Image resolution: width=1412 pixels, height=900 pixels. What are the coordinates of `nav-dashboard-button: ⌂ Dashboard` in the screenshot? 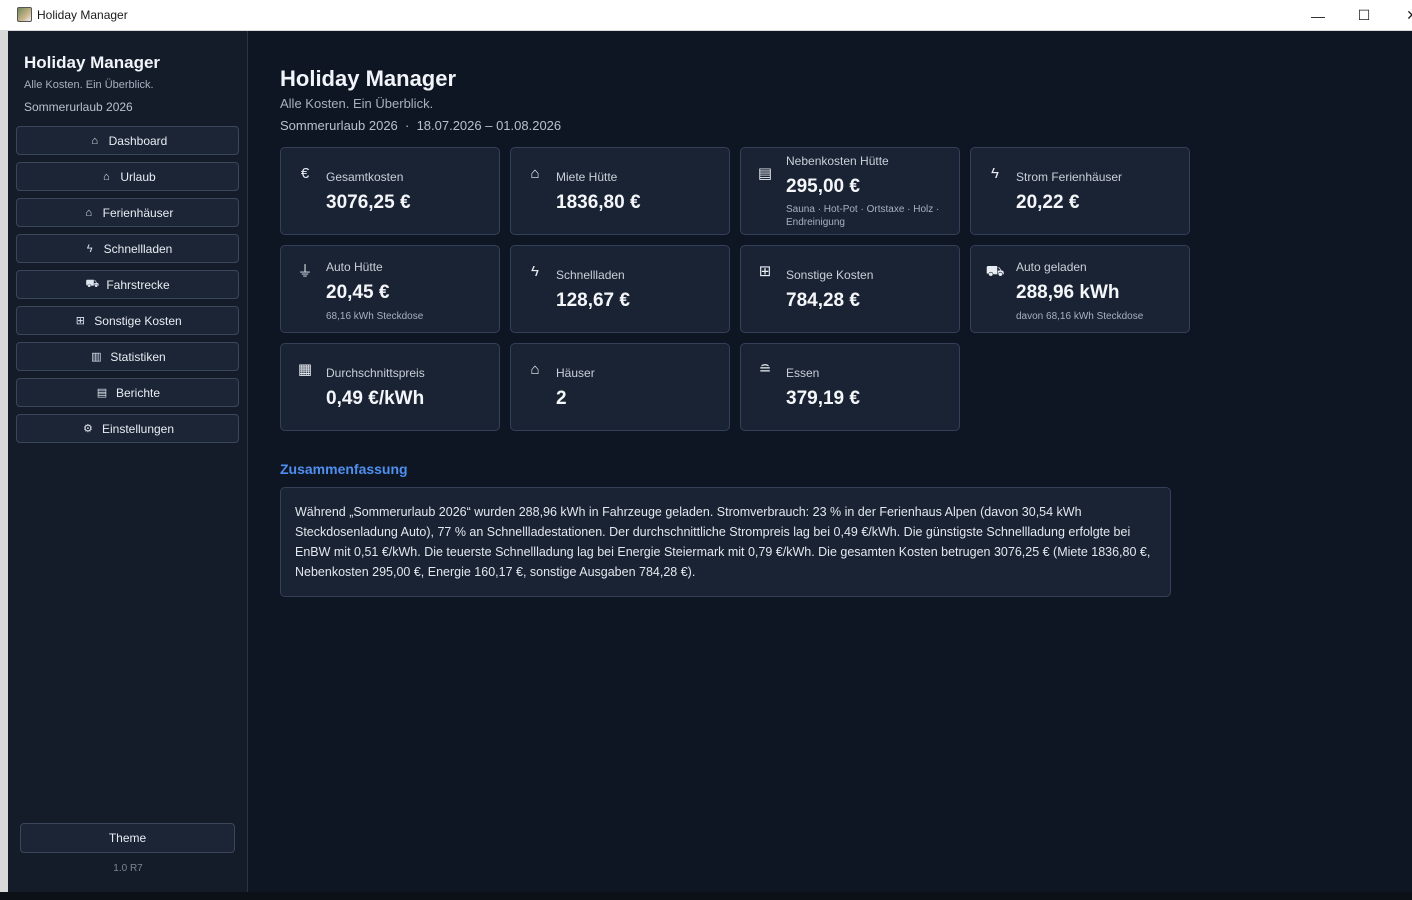 It's located at (127, 140).